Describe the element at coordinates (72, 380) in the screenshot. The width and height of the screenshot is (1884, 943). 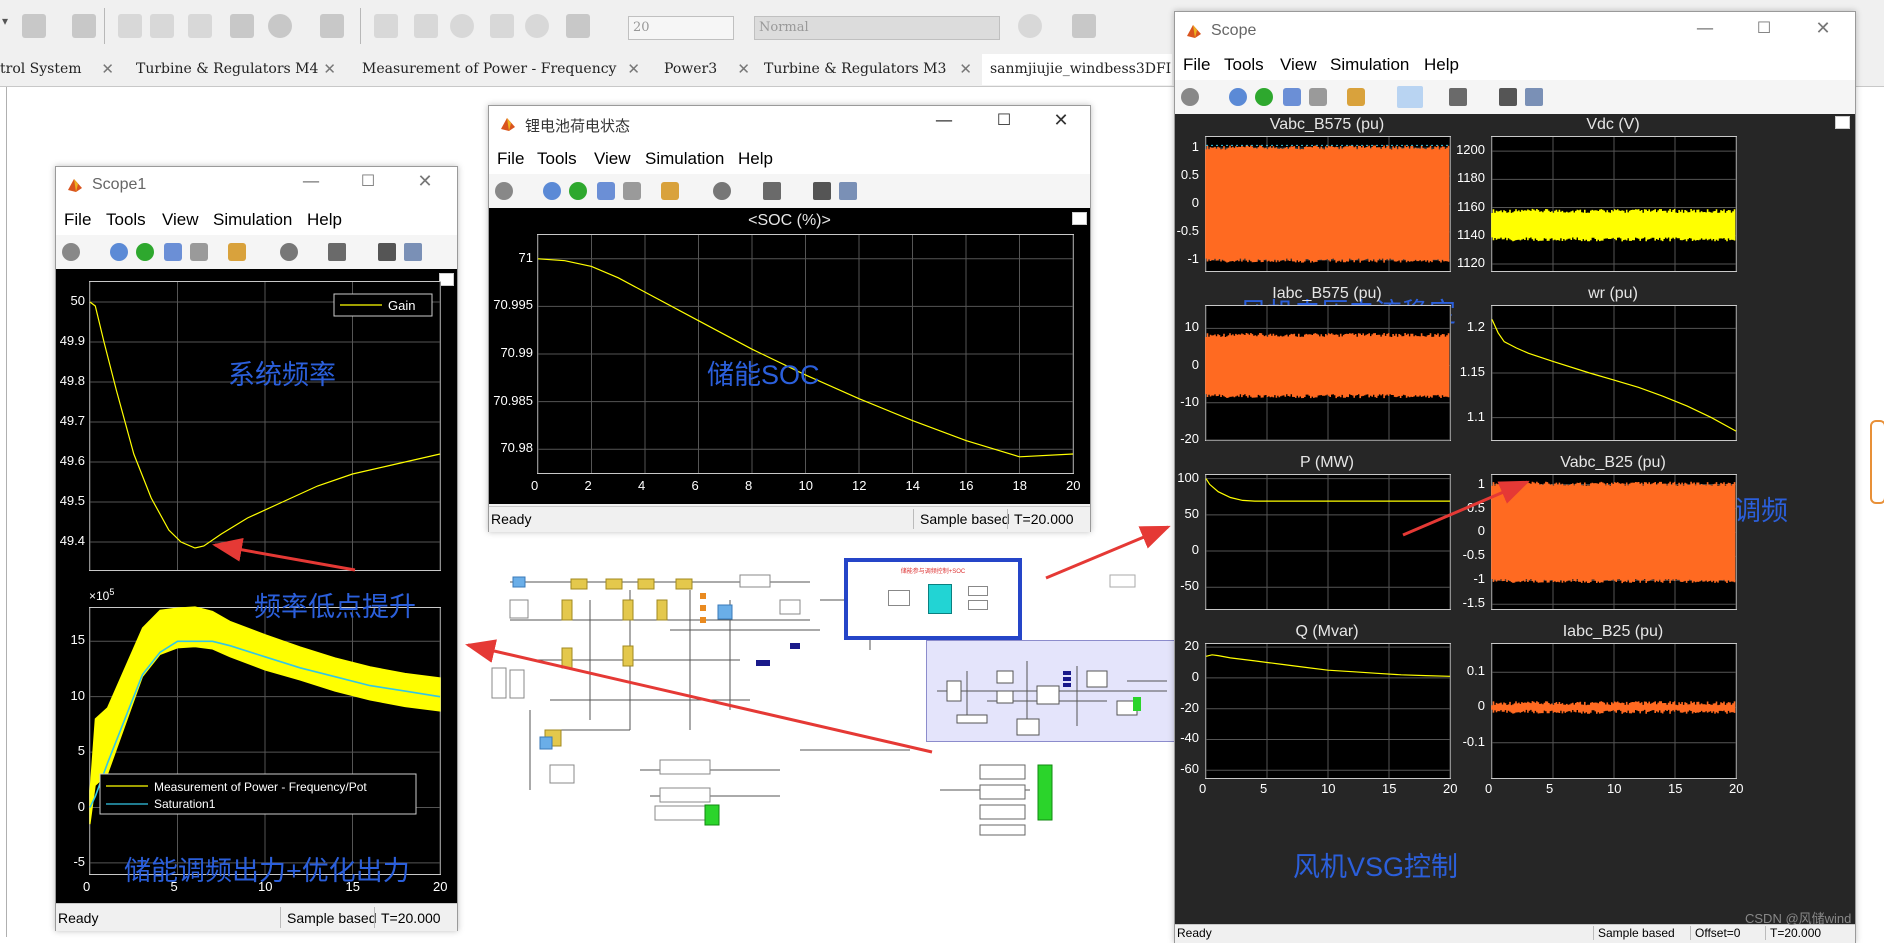
I see `y-tick-label: 49.8` at that location.